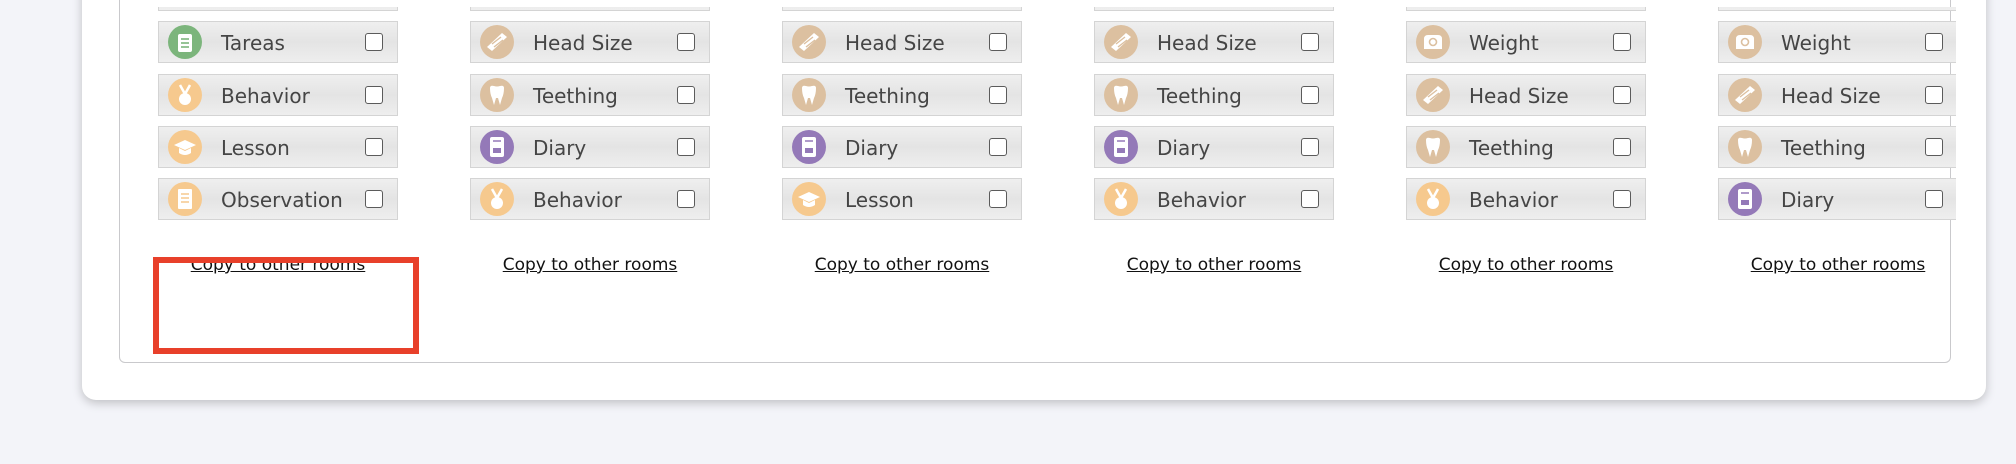 The width and height of the screenshot is (2016, 464). I want to click on activity-label: Height, so click(1814, 9).